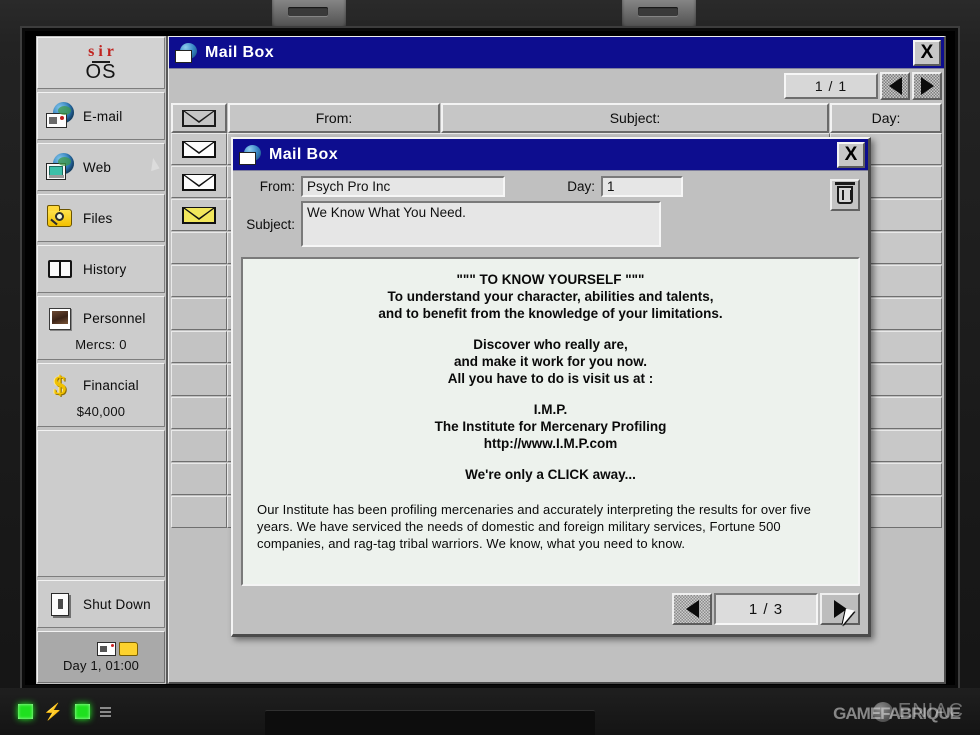  Describe the element at coordinates (101, 503) in the screenshot. I see `sidebar-spacer` at that location.